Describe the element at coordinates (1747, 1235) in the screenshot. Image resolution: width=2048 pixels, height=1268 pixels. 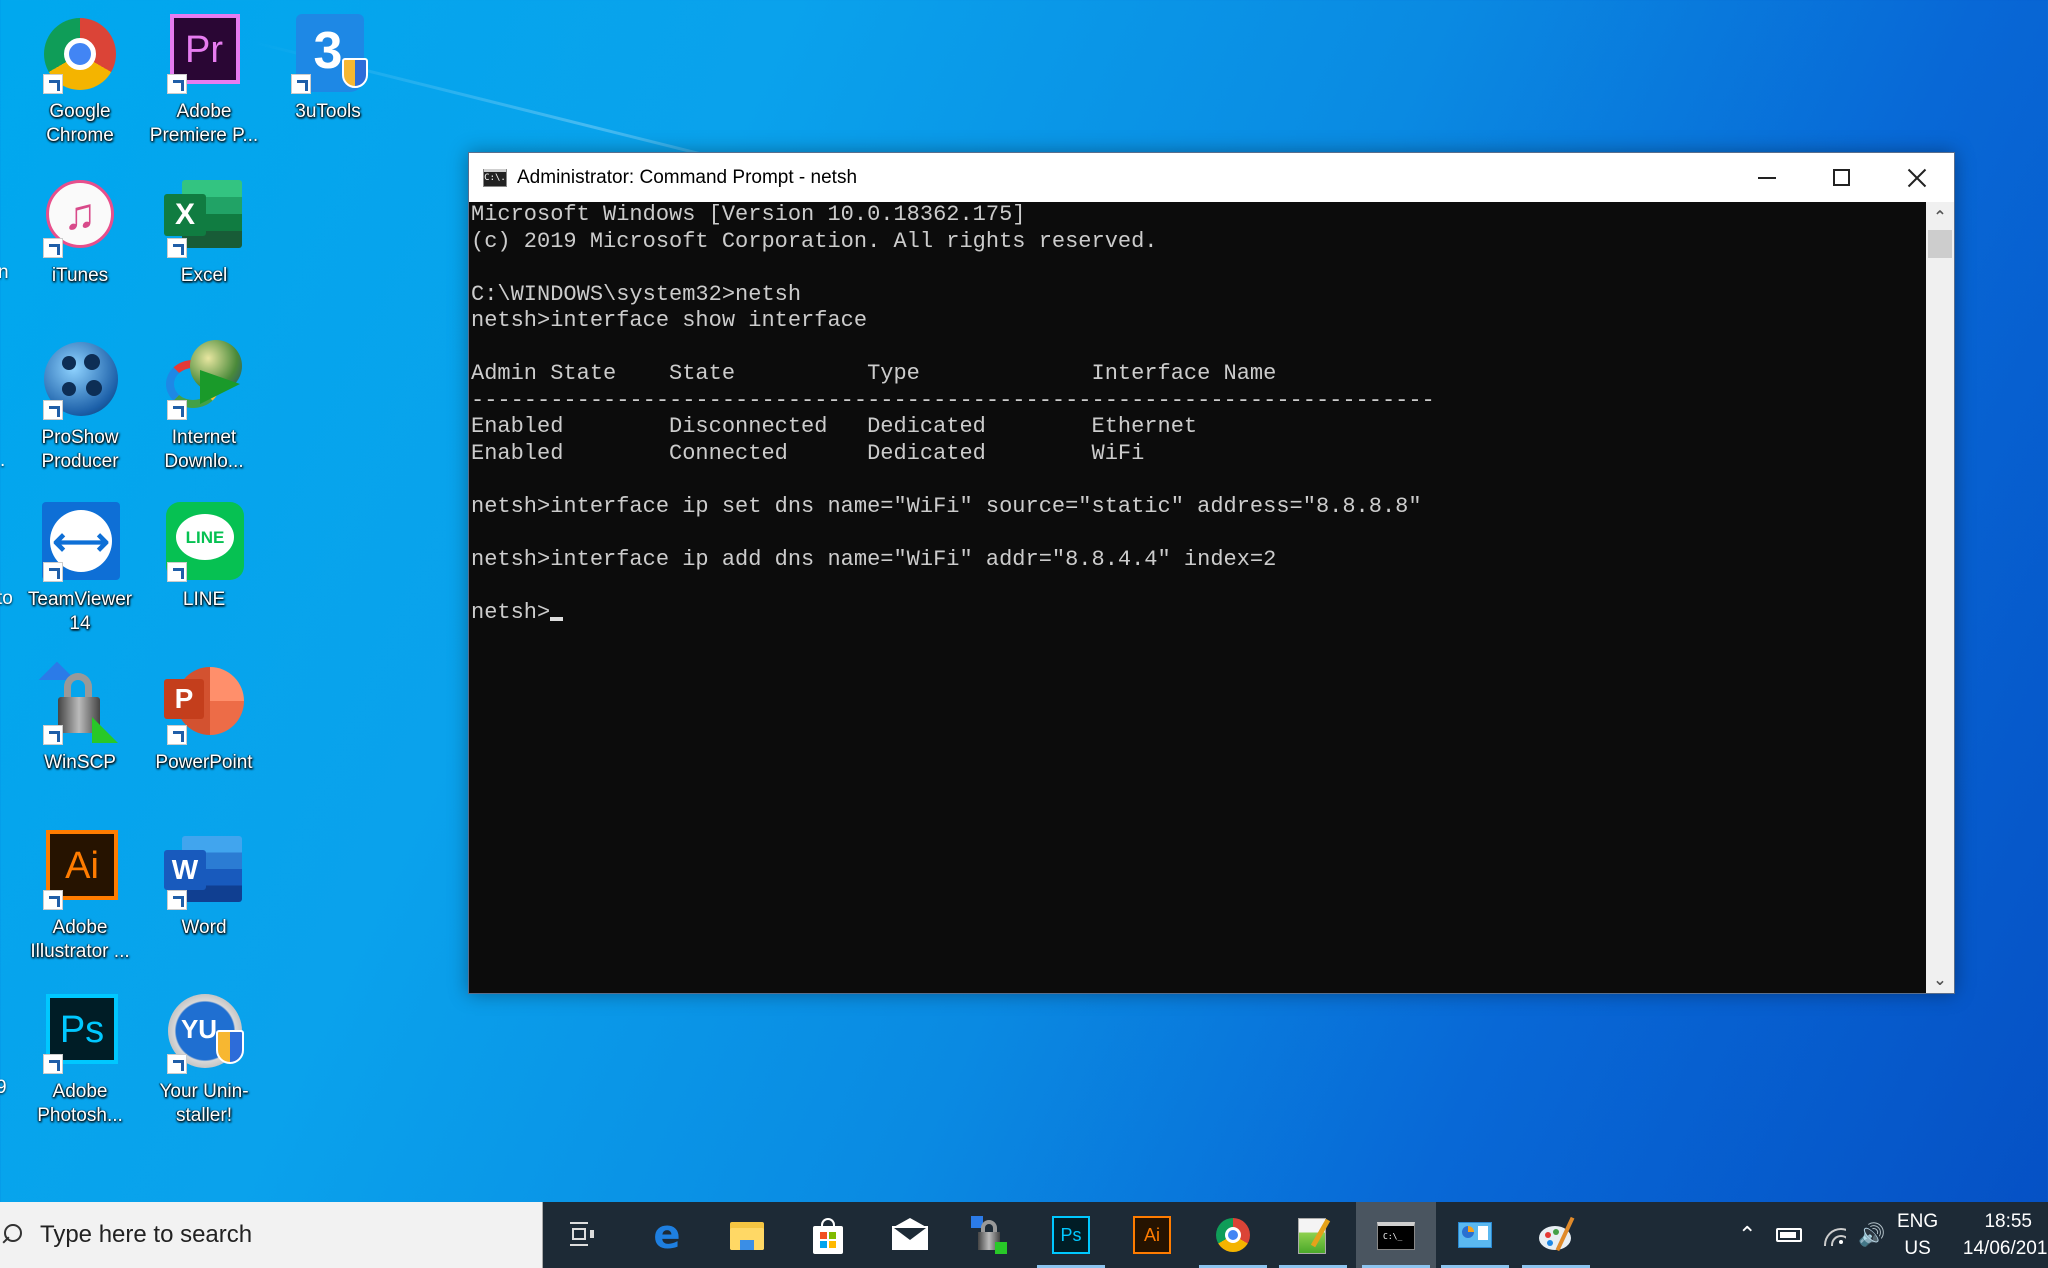
I see `show-hidden-icons-button: ⌃` at that location.